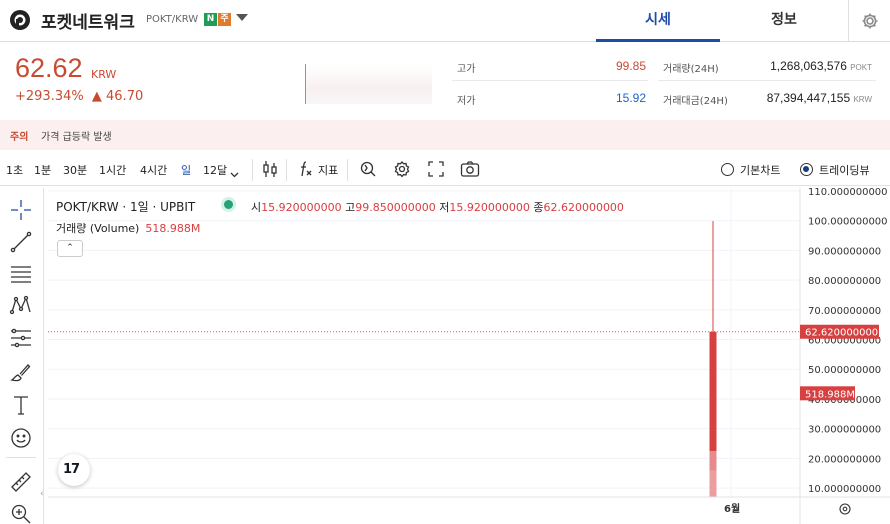  What do you see at coordinates (350, 207) in the screenshot?
I see `high-label: 고` at bounding box center [350, 207].